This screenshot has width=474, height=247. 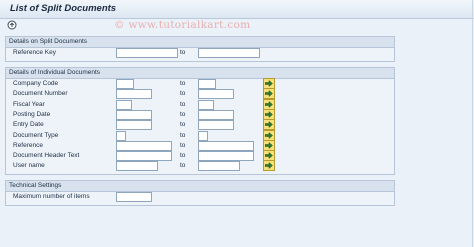 I want to click on criteria-row: Document Header Text to, so click(x=200, y=156).